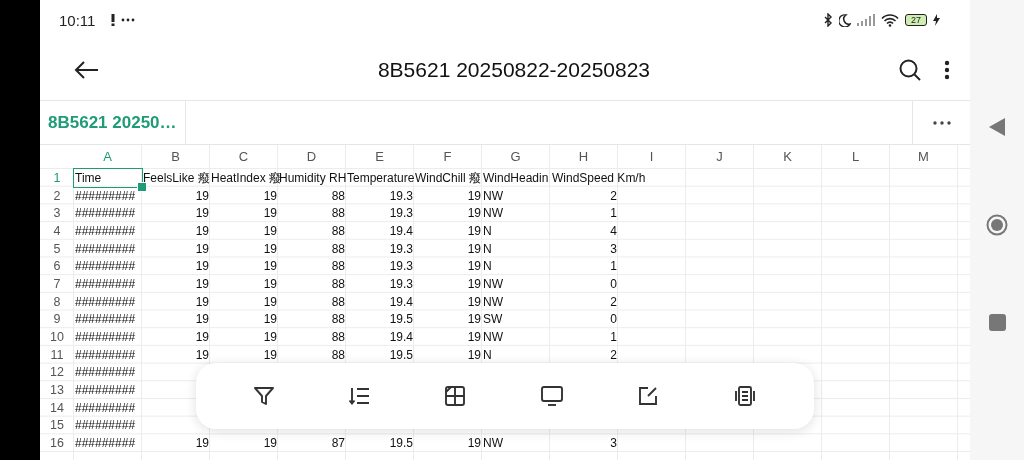 The width and height of the screenshot is (1024, 460). Describe the element at coordinates (57, 231) in the screenshot. I see `row-header: 4` at that location.